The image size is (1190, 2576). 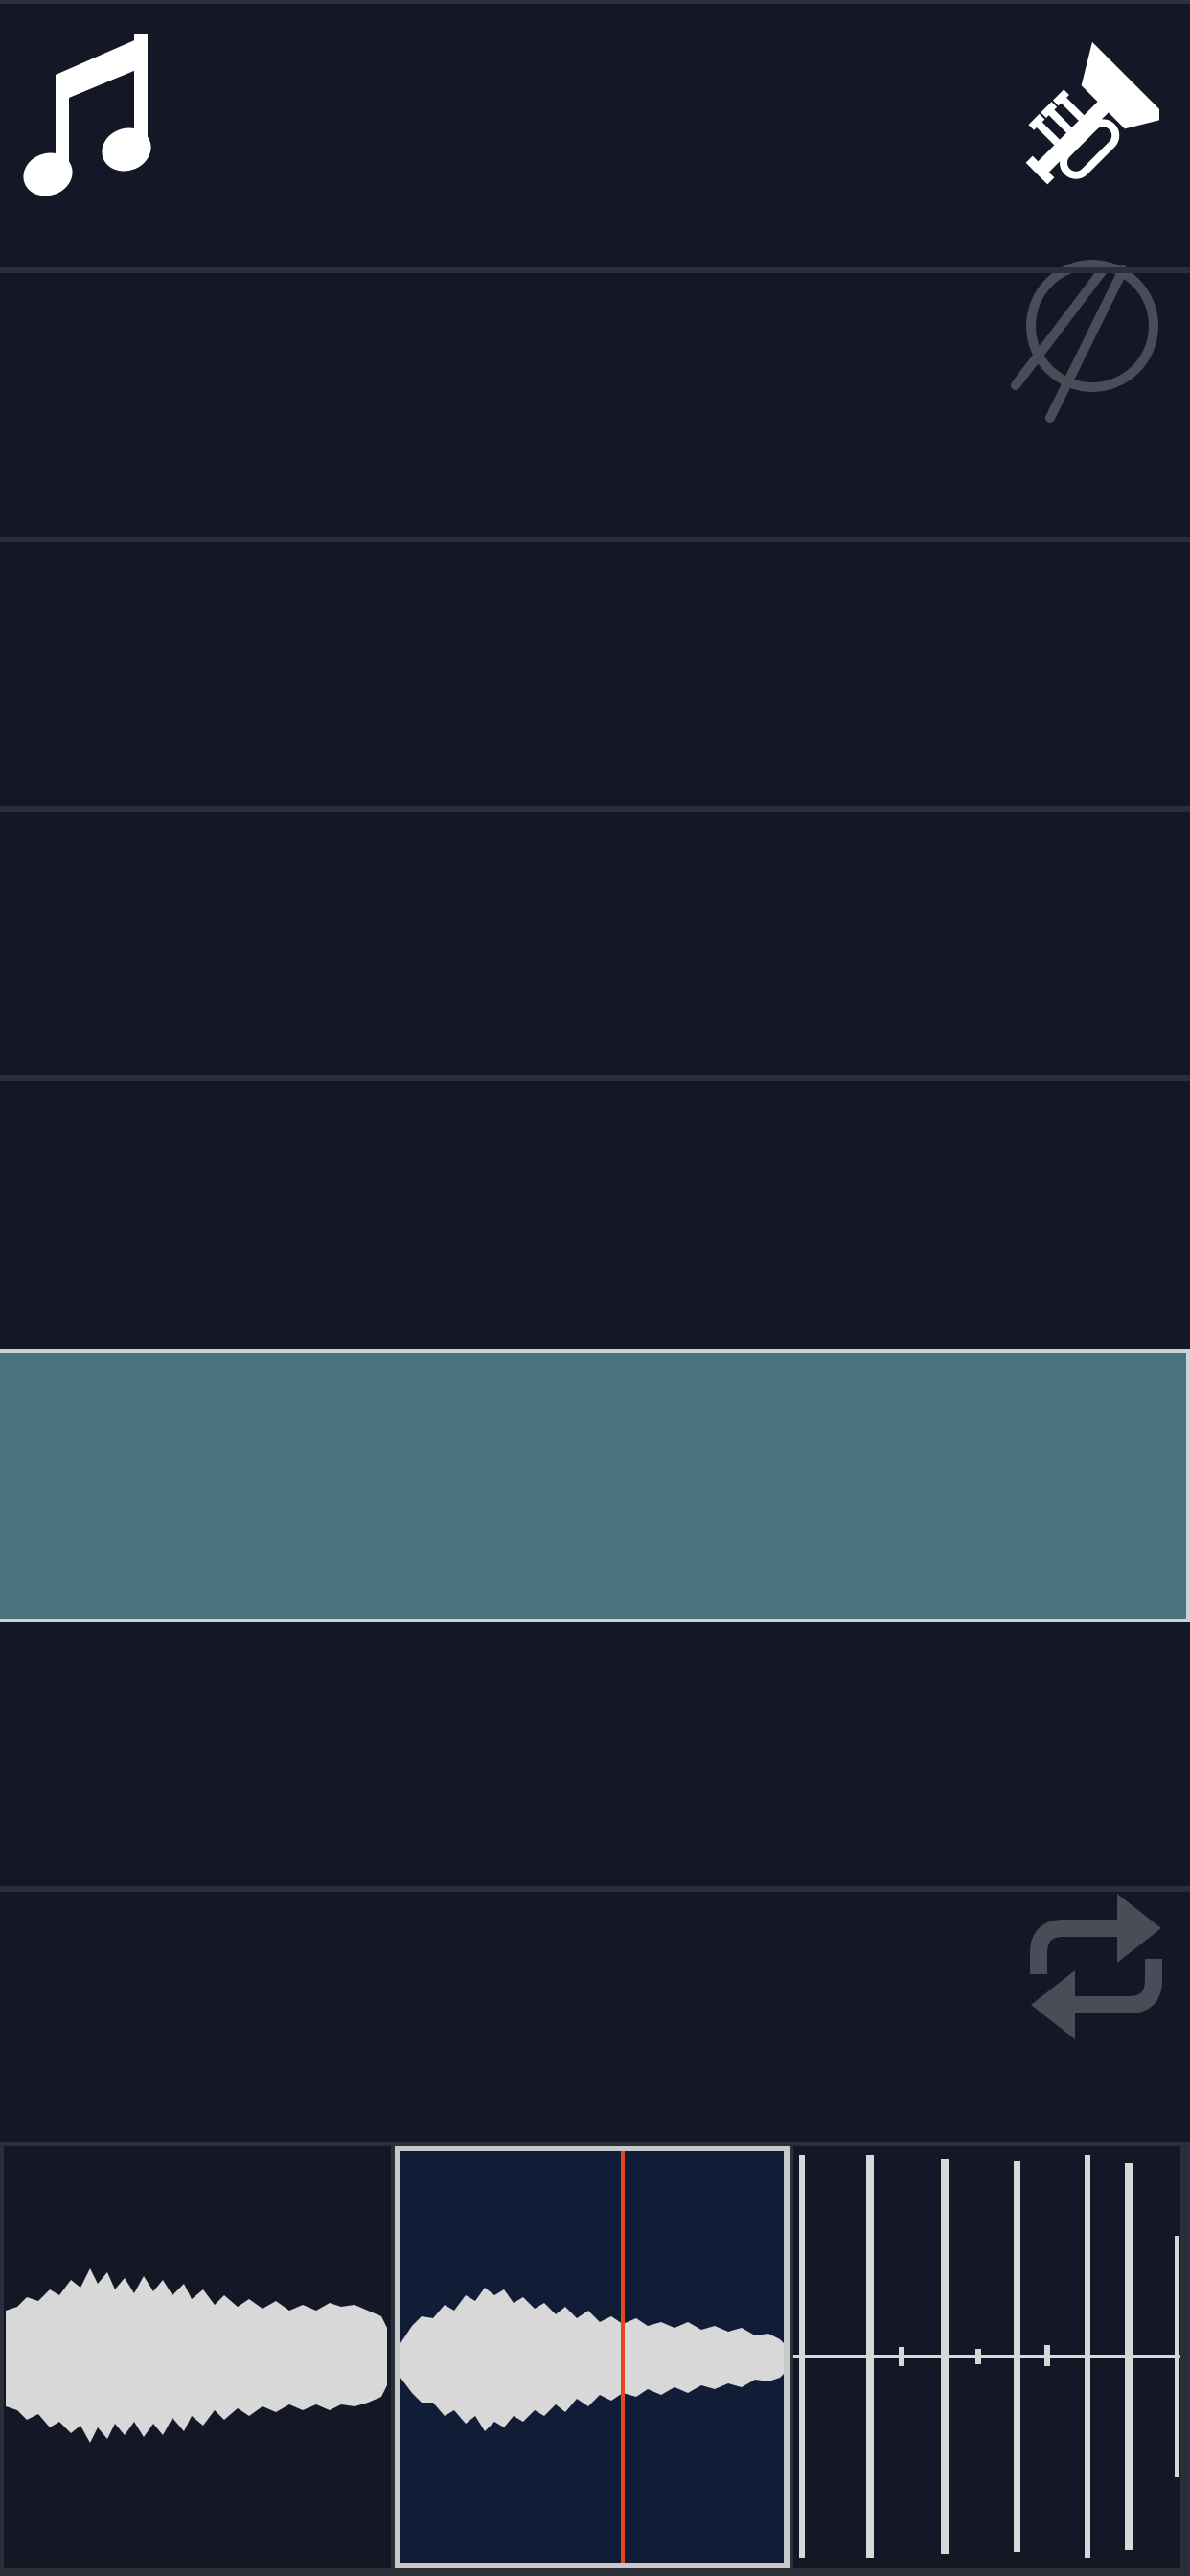 What do you see at coordinates (1096, 1966) in the screenshot?
I see `loop-icon` at bounding box center [1096, 1966].